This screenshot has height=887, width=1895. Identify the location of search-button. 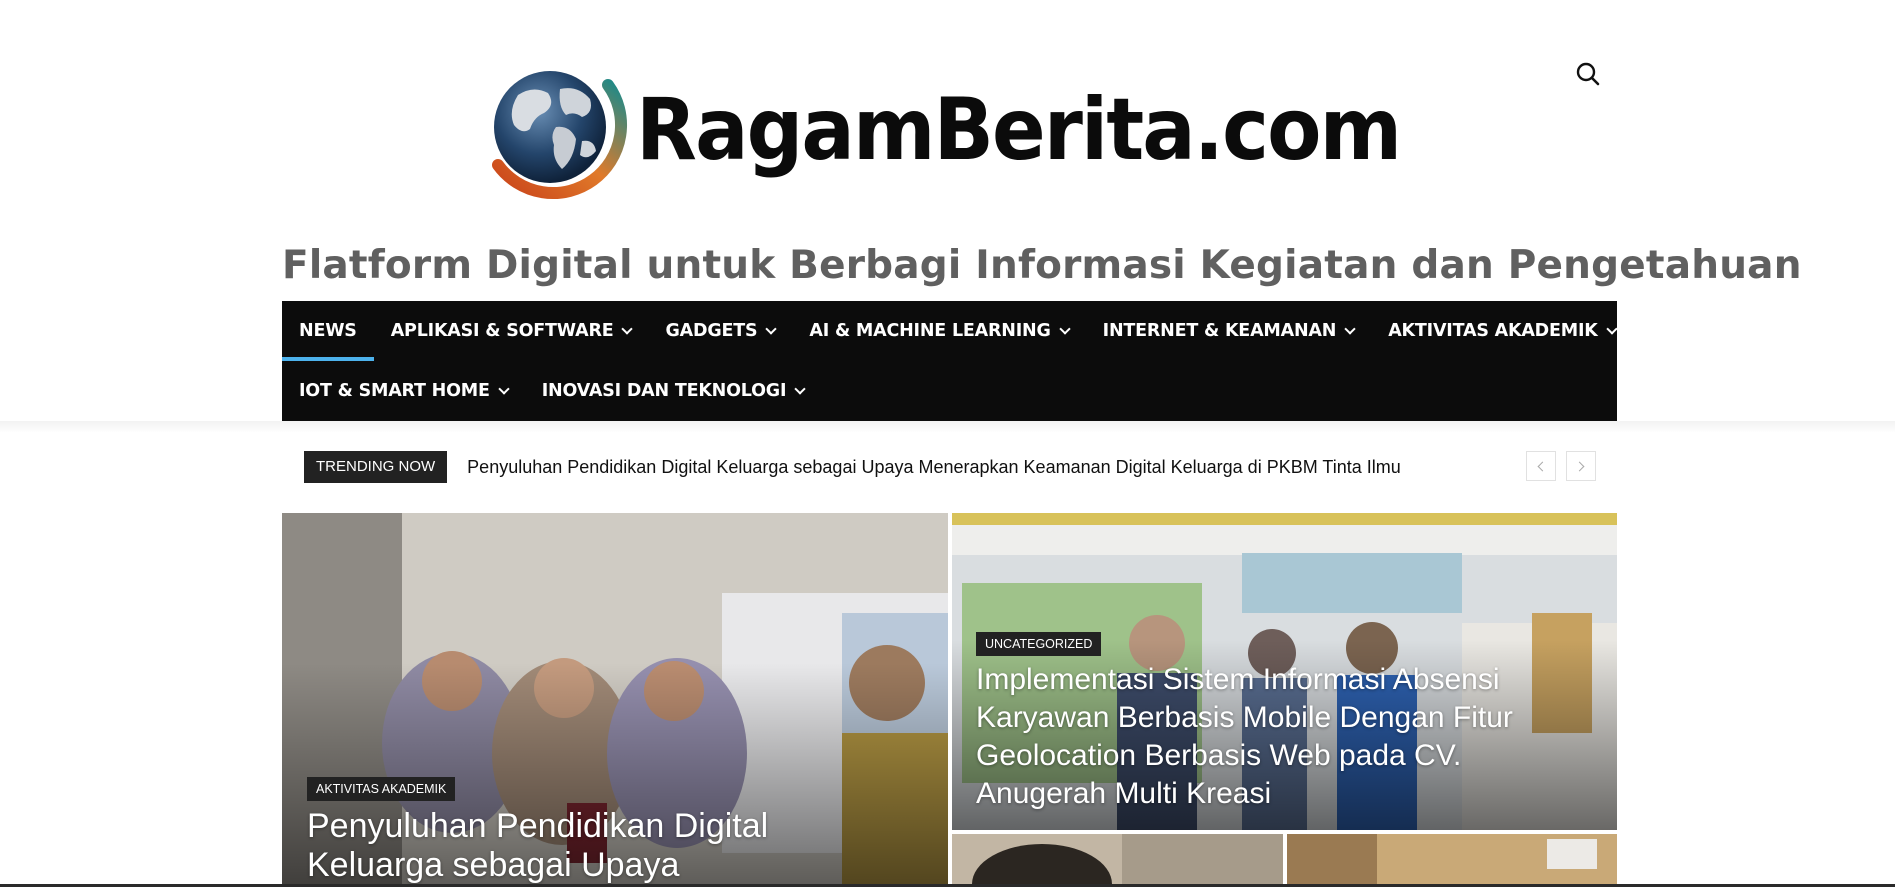
(1588, 74).